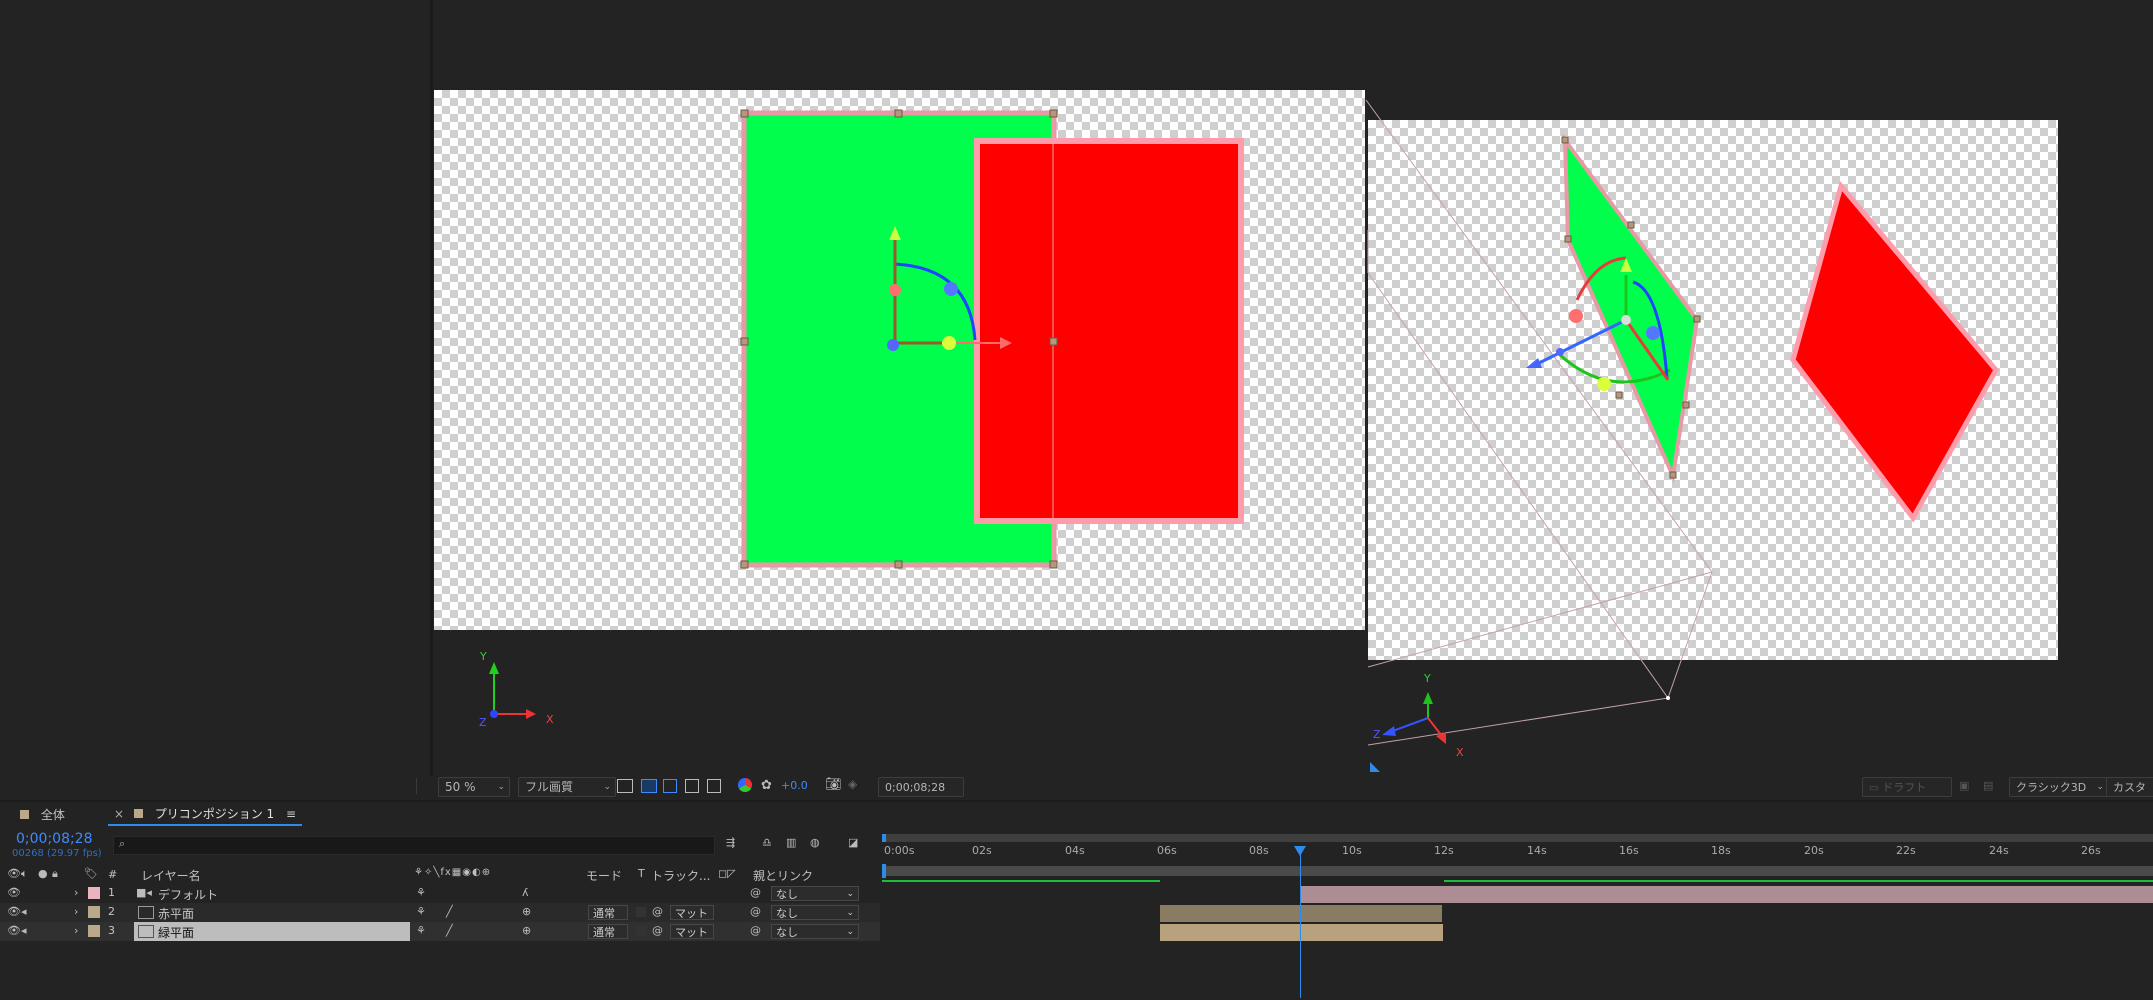  Describe the element at coordinates (692, 786) in the screenshot. I see `safe-area-icon` at that location.